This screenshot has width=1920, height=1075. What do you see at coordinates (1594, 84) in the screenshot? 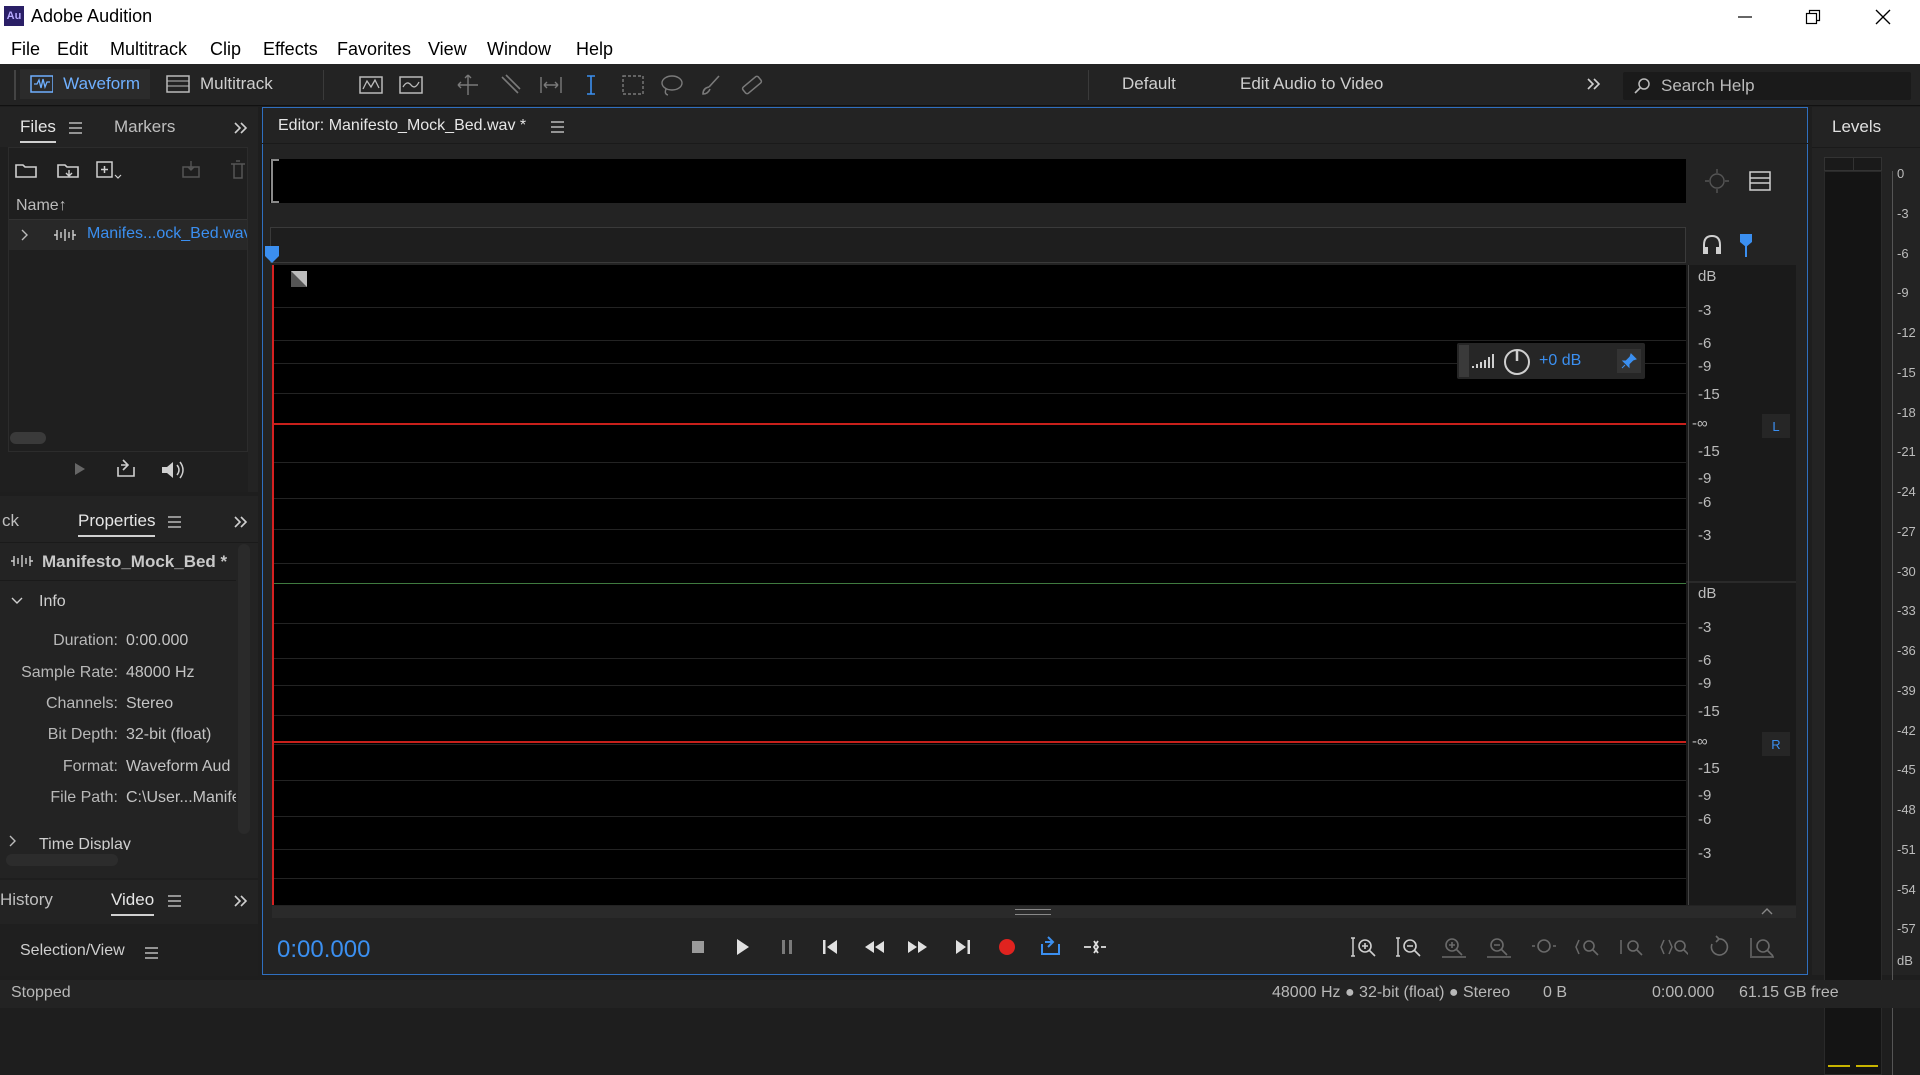
I see `more-workspaces-button` at bounding box center [1594, 84].